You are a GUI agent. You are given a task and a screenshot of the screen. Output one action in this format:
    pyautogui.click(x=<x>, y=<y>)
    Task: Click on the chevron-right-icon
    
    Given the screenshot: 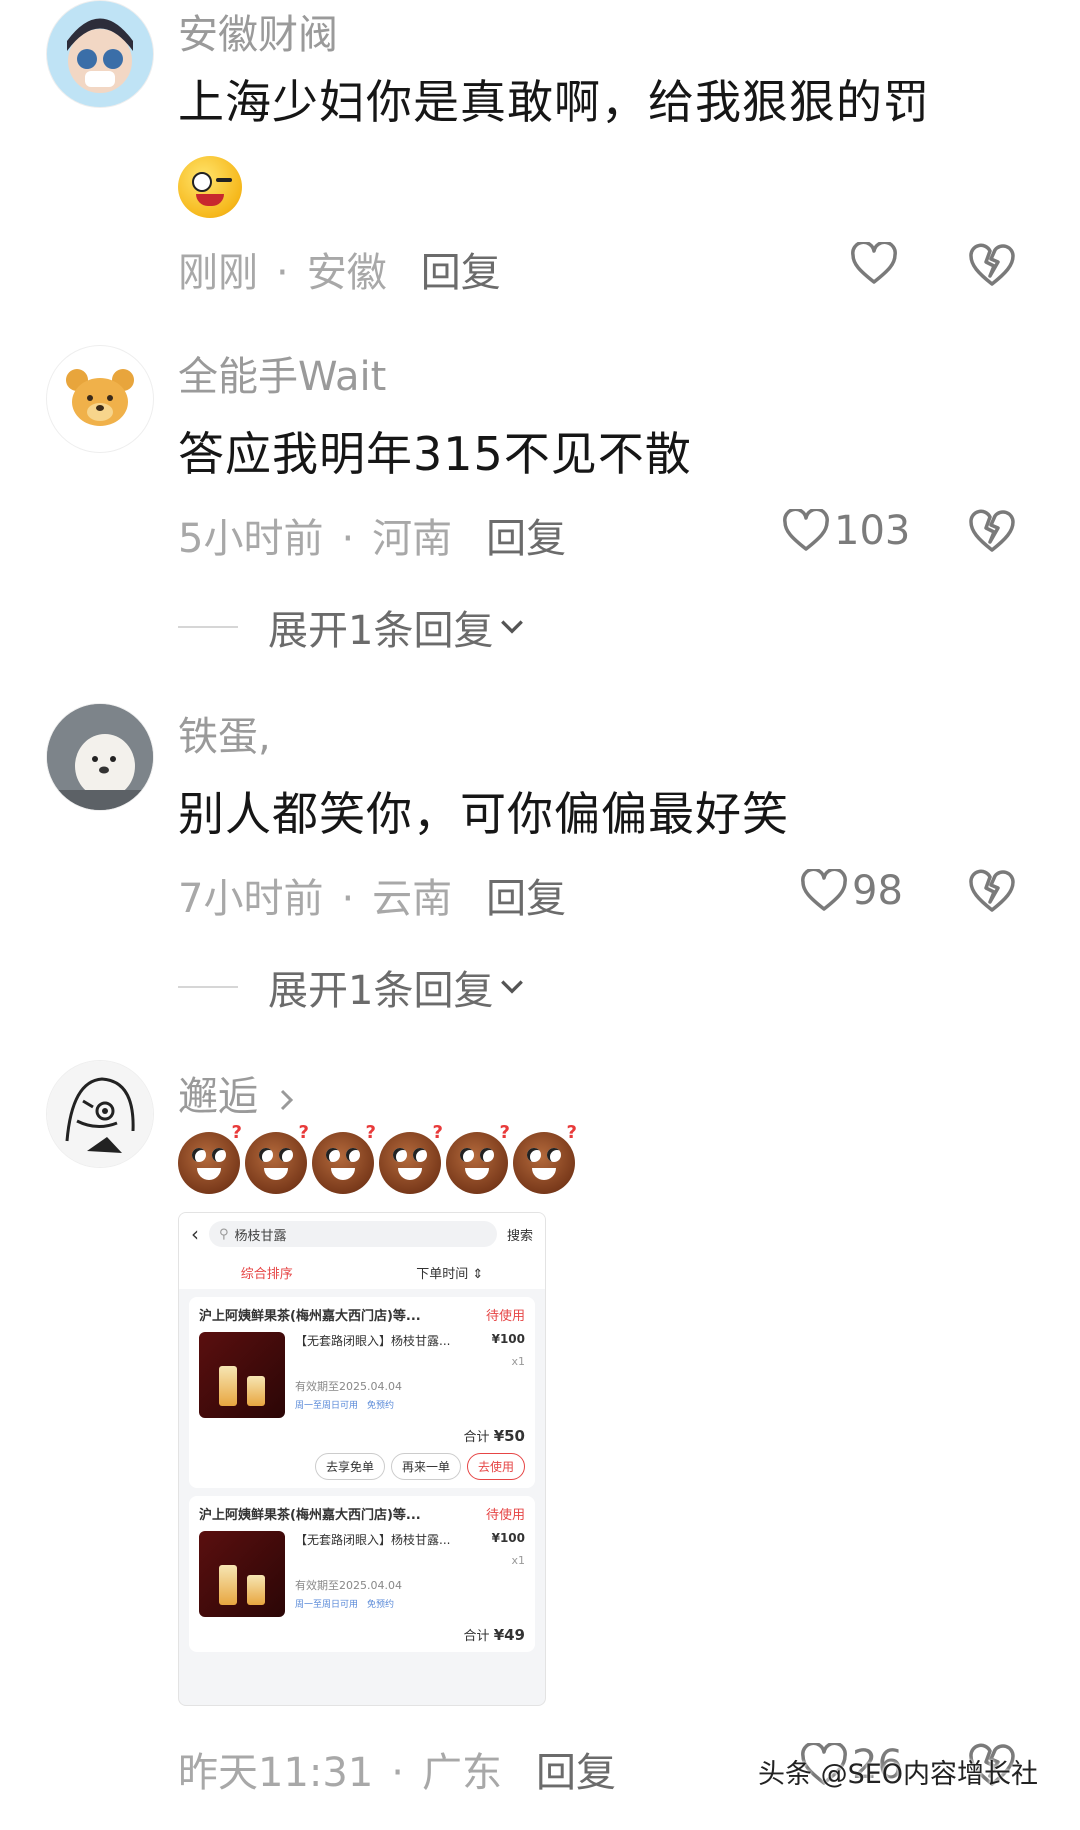 What is the action you would take?
    pyautogui.click(x=286, y=1100)
    